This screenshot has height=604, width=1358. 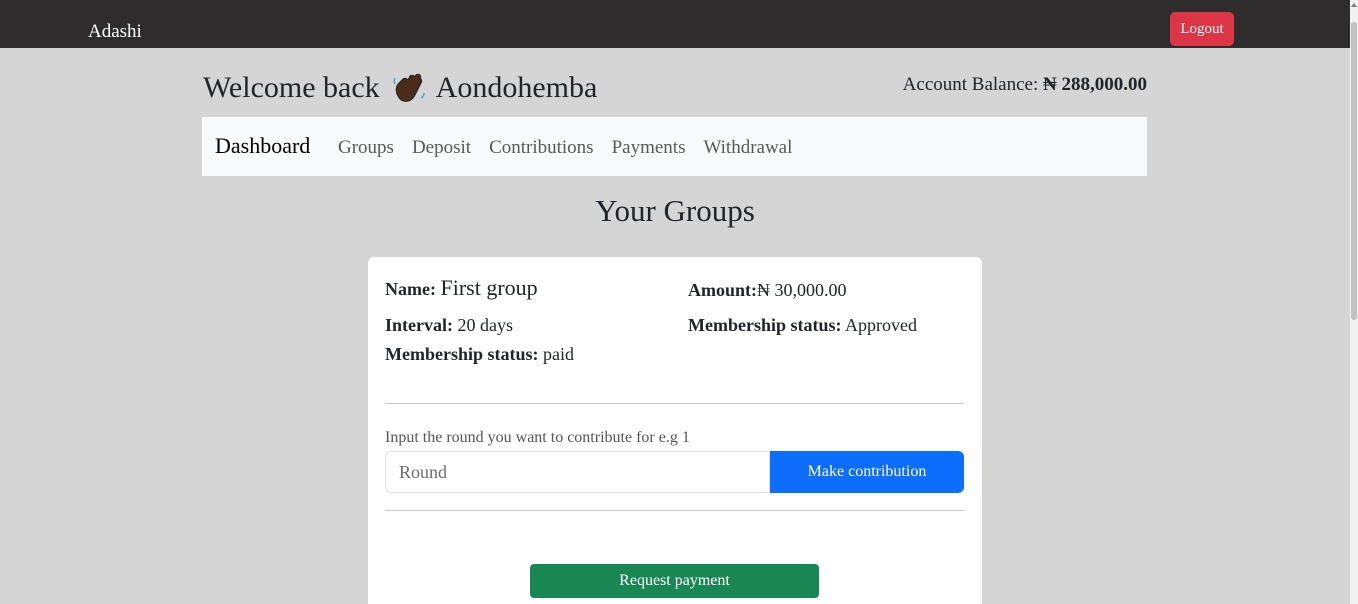 I want to click on scrollbar-thumb, so click(x=1354, y=171).